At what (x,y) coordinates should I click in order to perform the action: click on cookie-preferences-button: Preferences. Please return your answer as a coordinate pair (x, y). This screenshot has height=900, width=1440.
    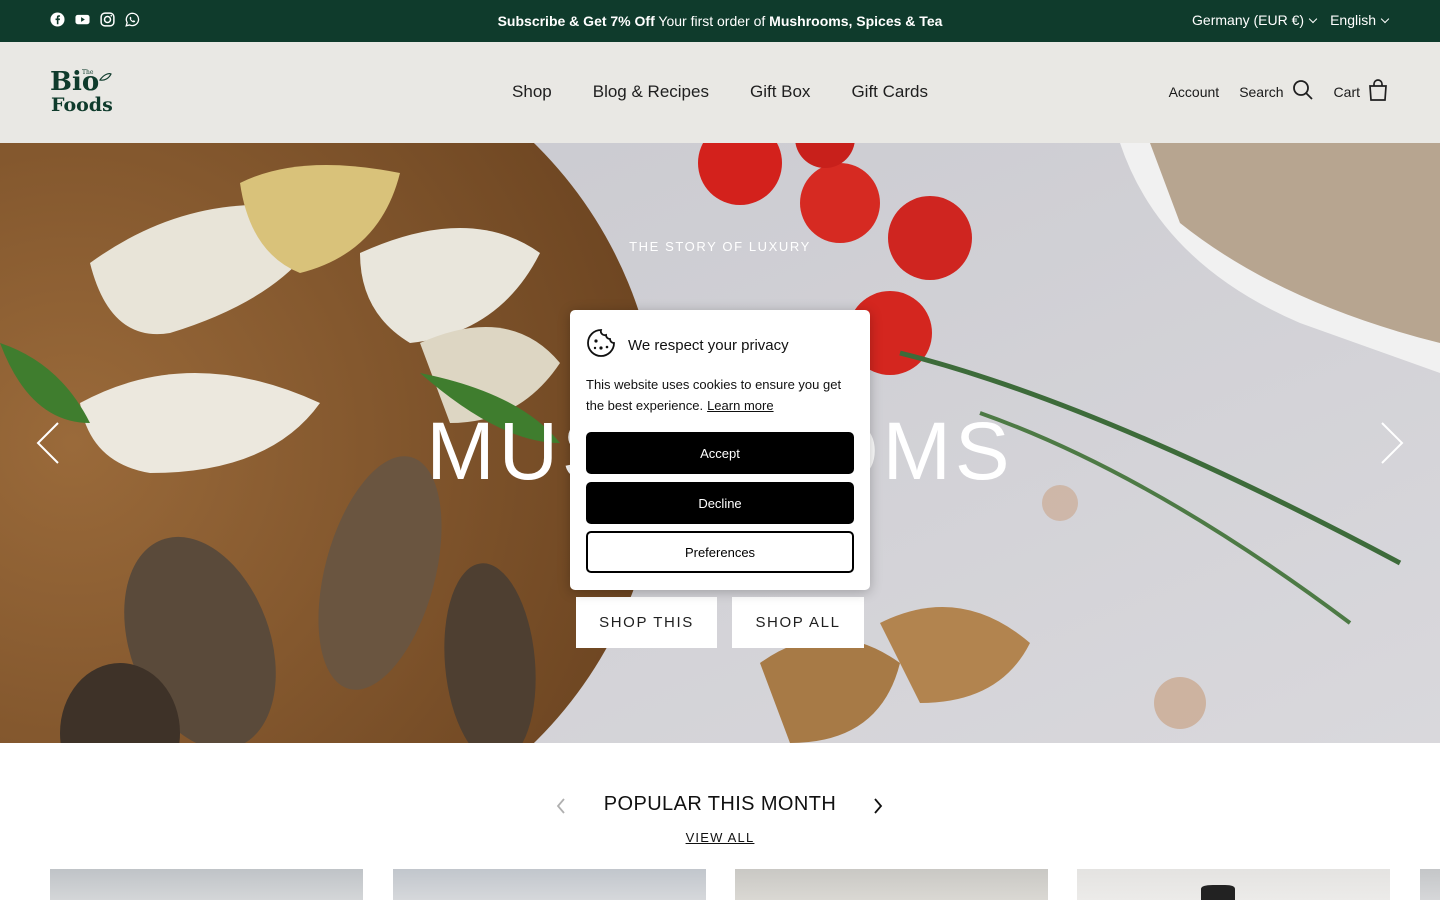
    Looking at the image, I should click on (720, 552).